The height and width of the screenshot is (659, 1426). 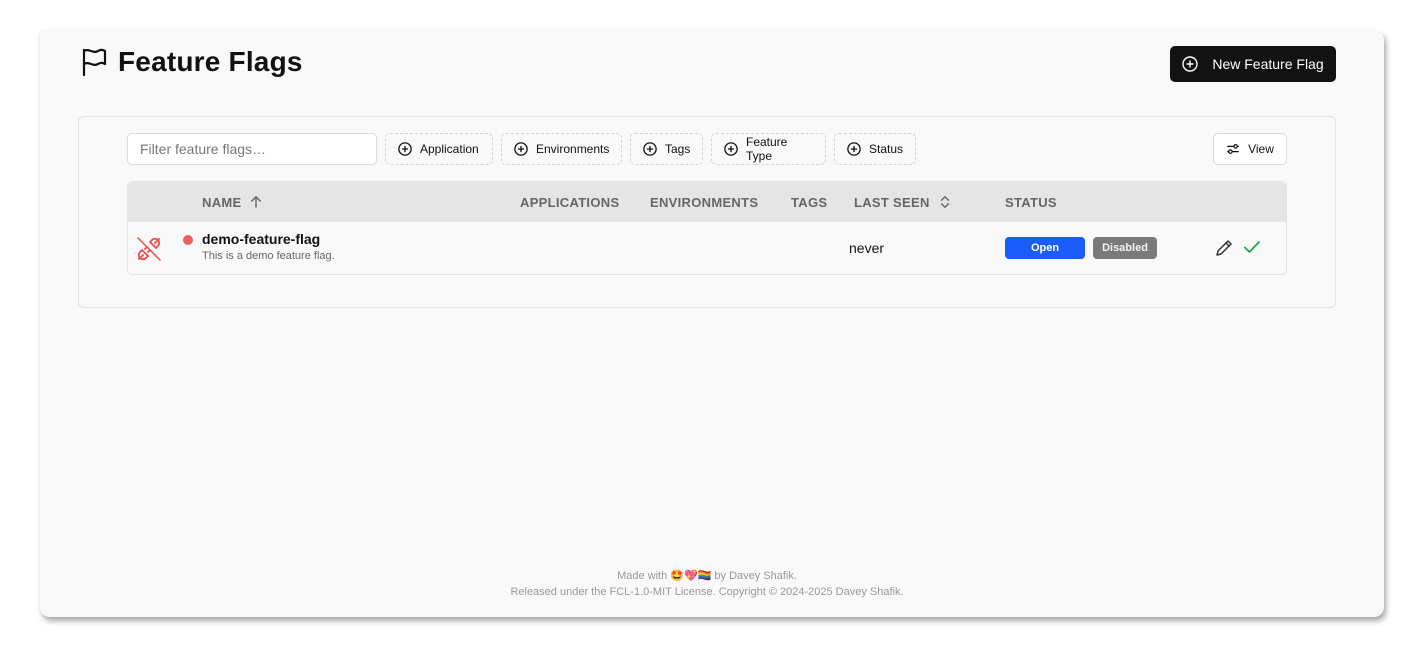 I want to click on view-options-button: View, so click(x=1250, y=149).